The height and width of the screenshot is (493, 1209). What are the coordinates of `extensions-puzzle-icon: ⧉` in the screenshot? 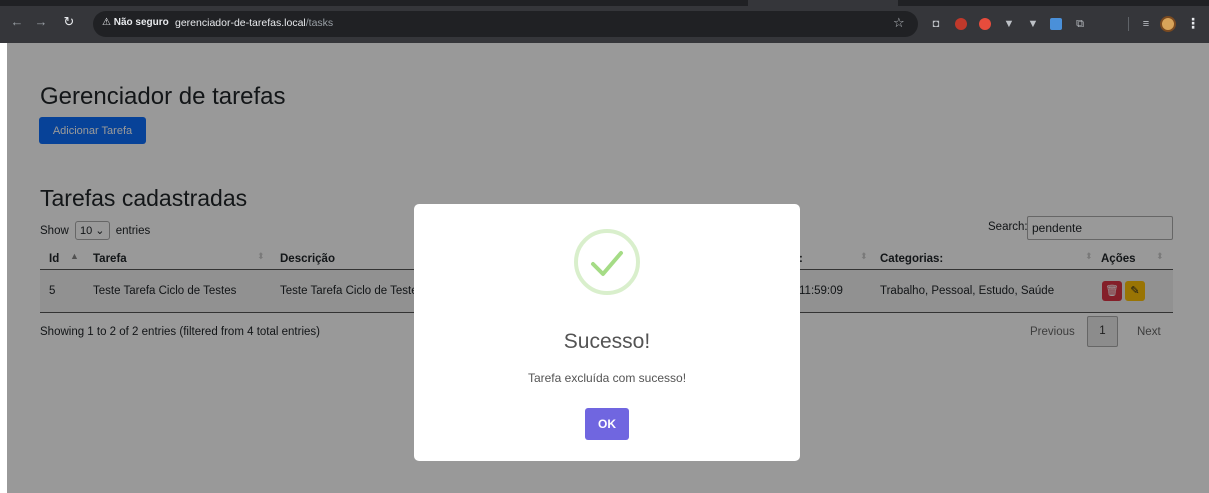 It's located at (1080, 24).